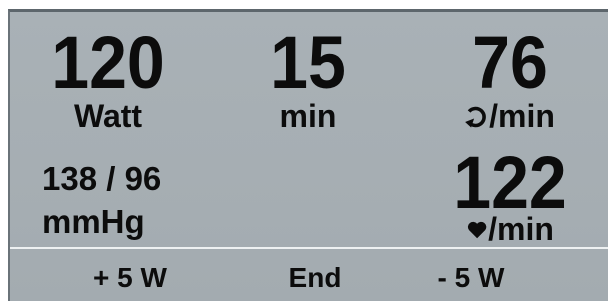 This screenshot has height=301, width=608. Describe the element at coordinates (308, 62) in the screenshot. I see `time-value: 15` at that location.